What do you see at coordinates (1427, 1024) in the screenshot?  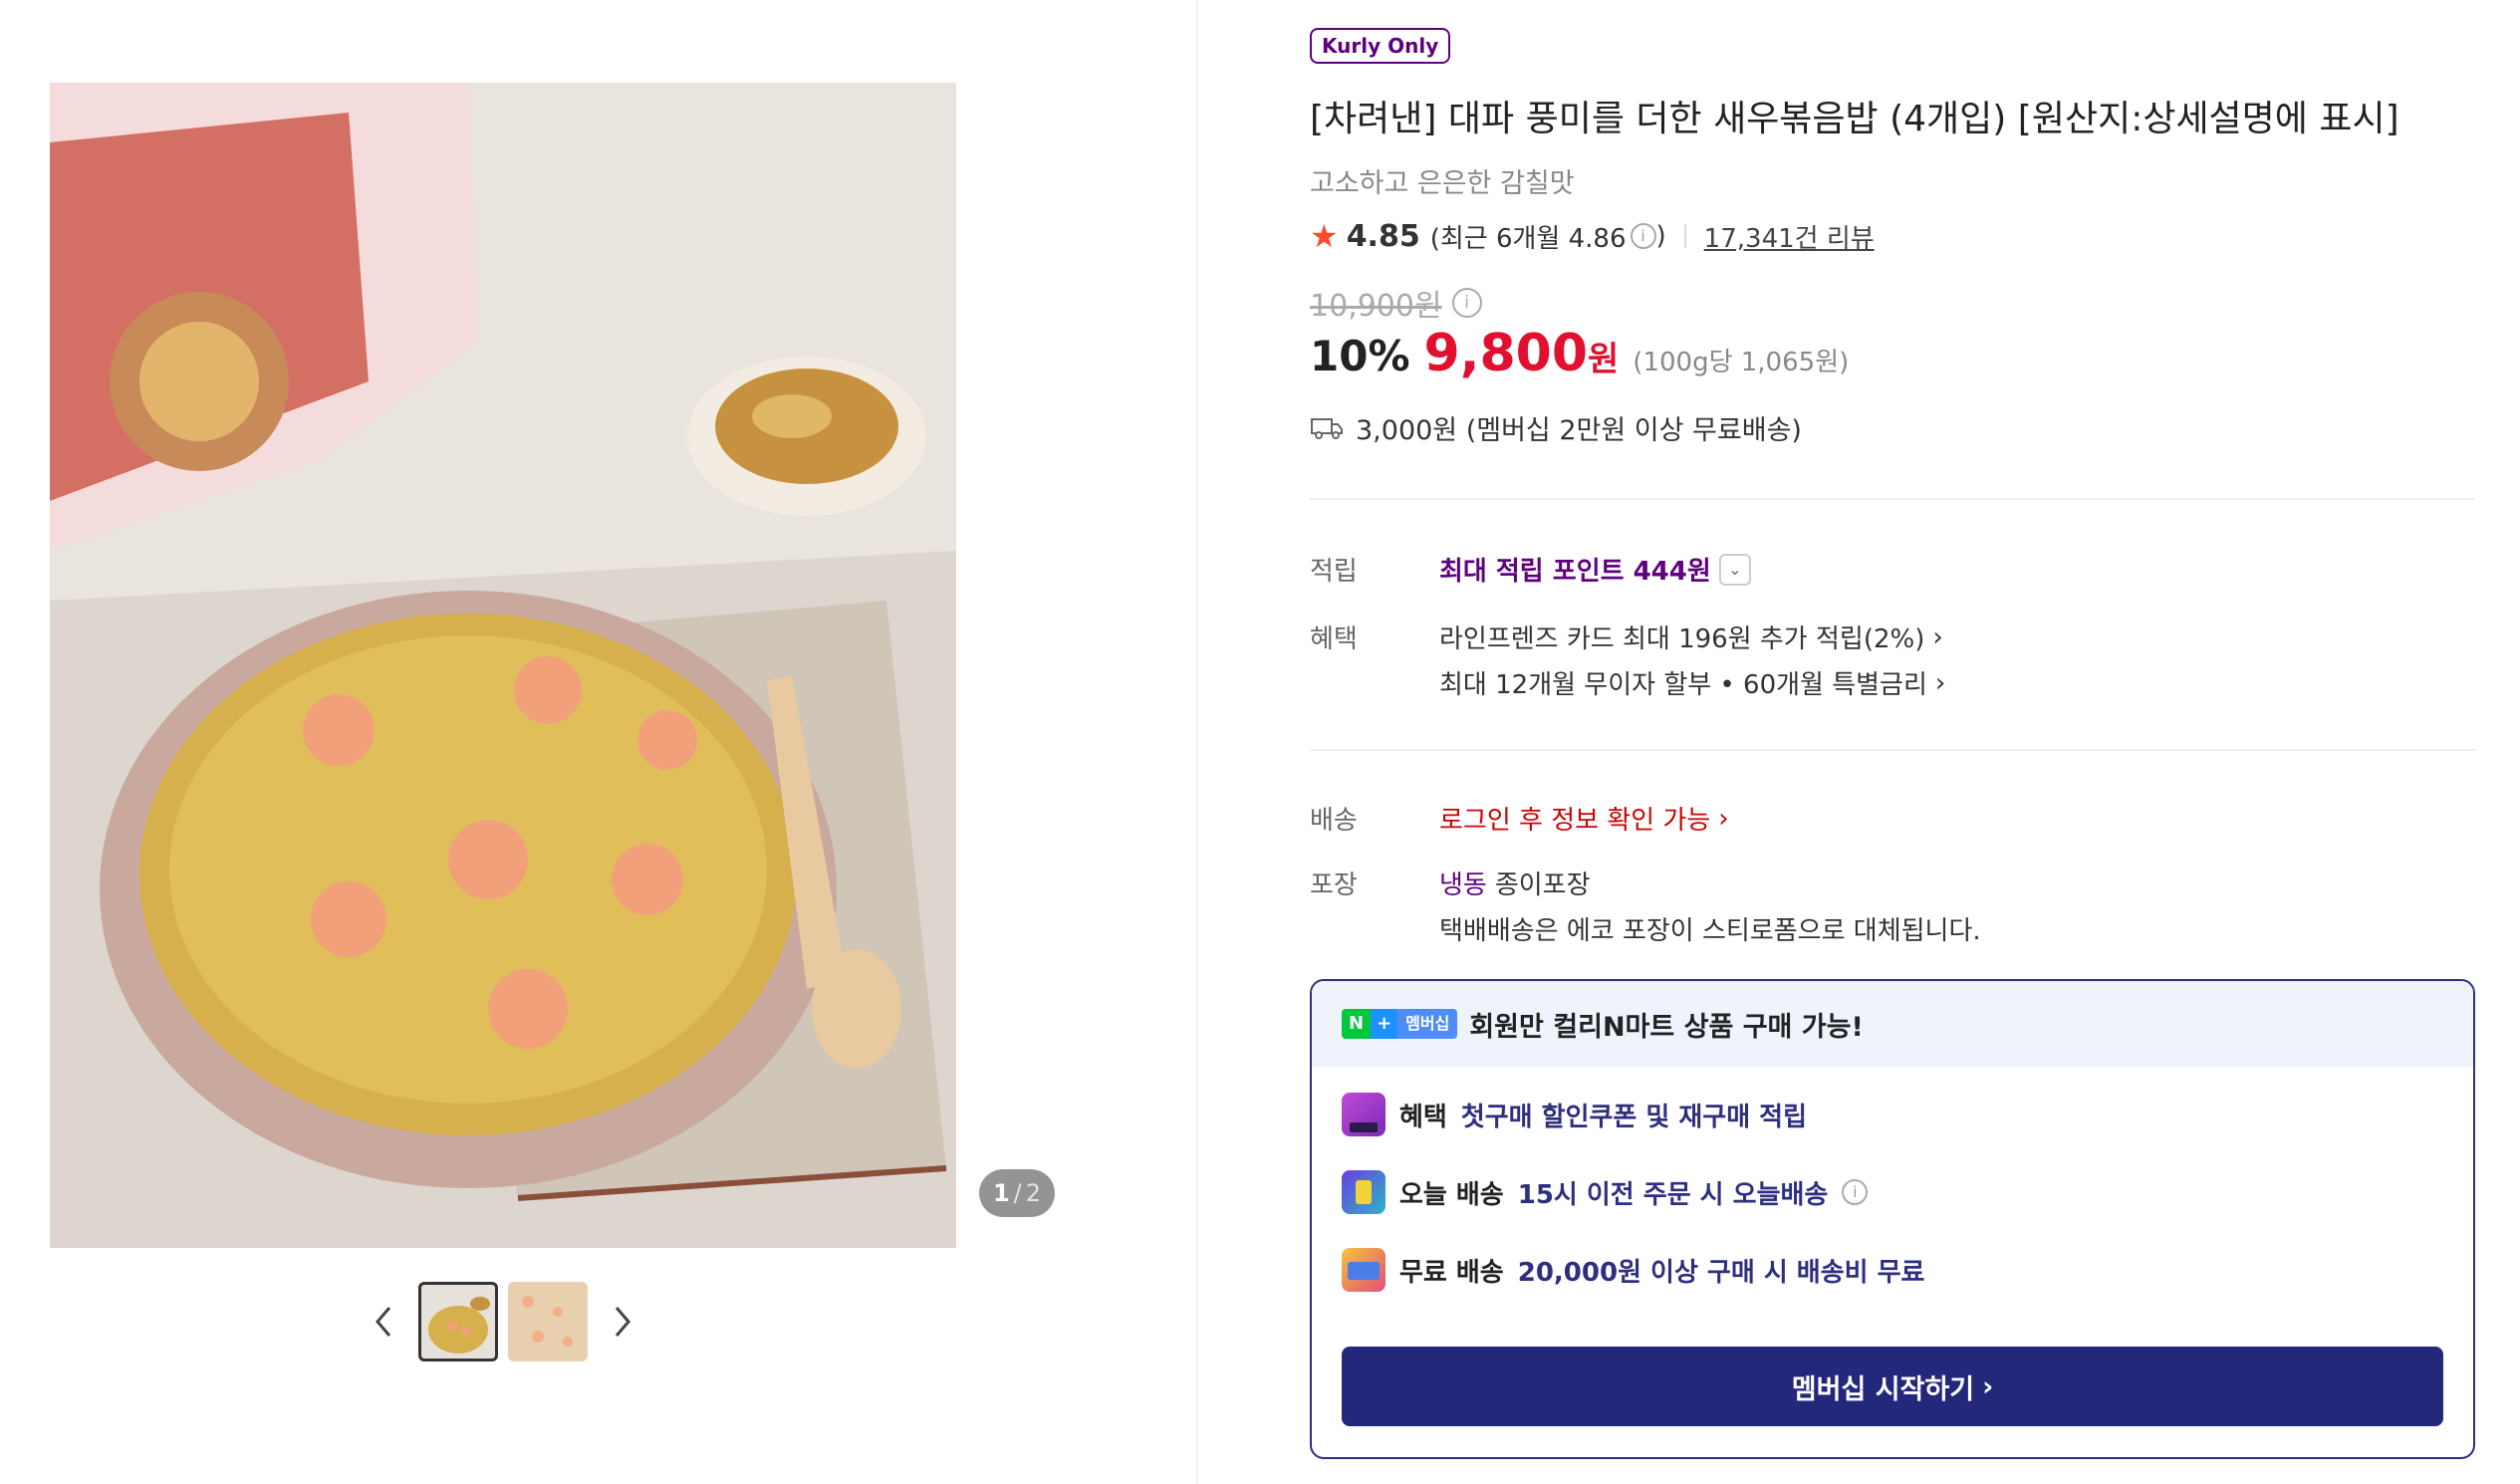 I see `member-badge: 멤버십` at bounding box center [1427, 1024].